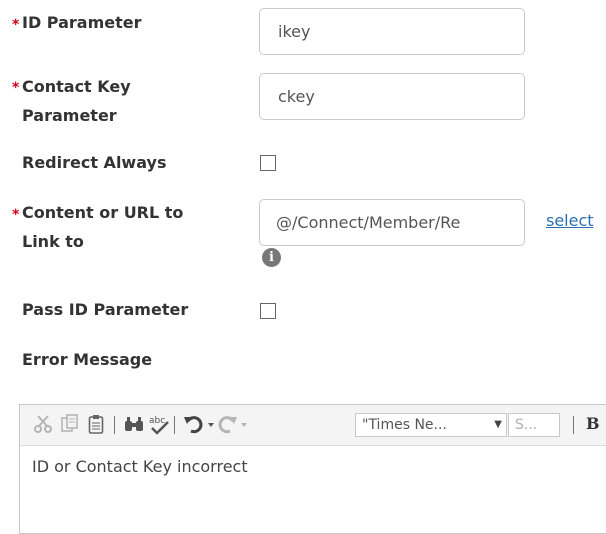 This screenshot has height=534, width=606. Describe the element at coordinates (96, 426) in the screenshot. I see `paste-icon` at that location.